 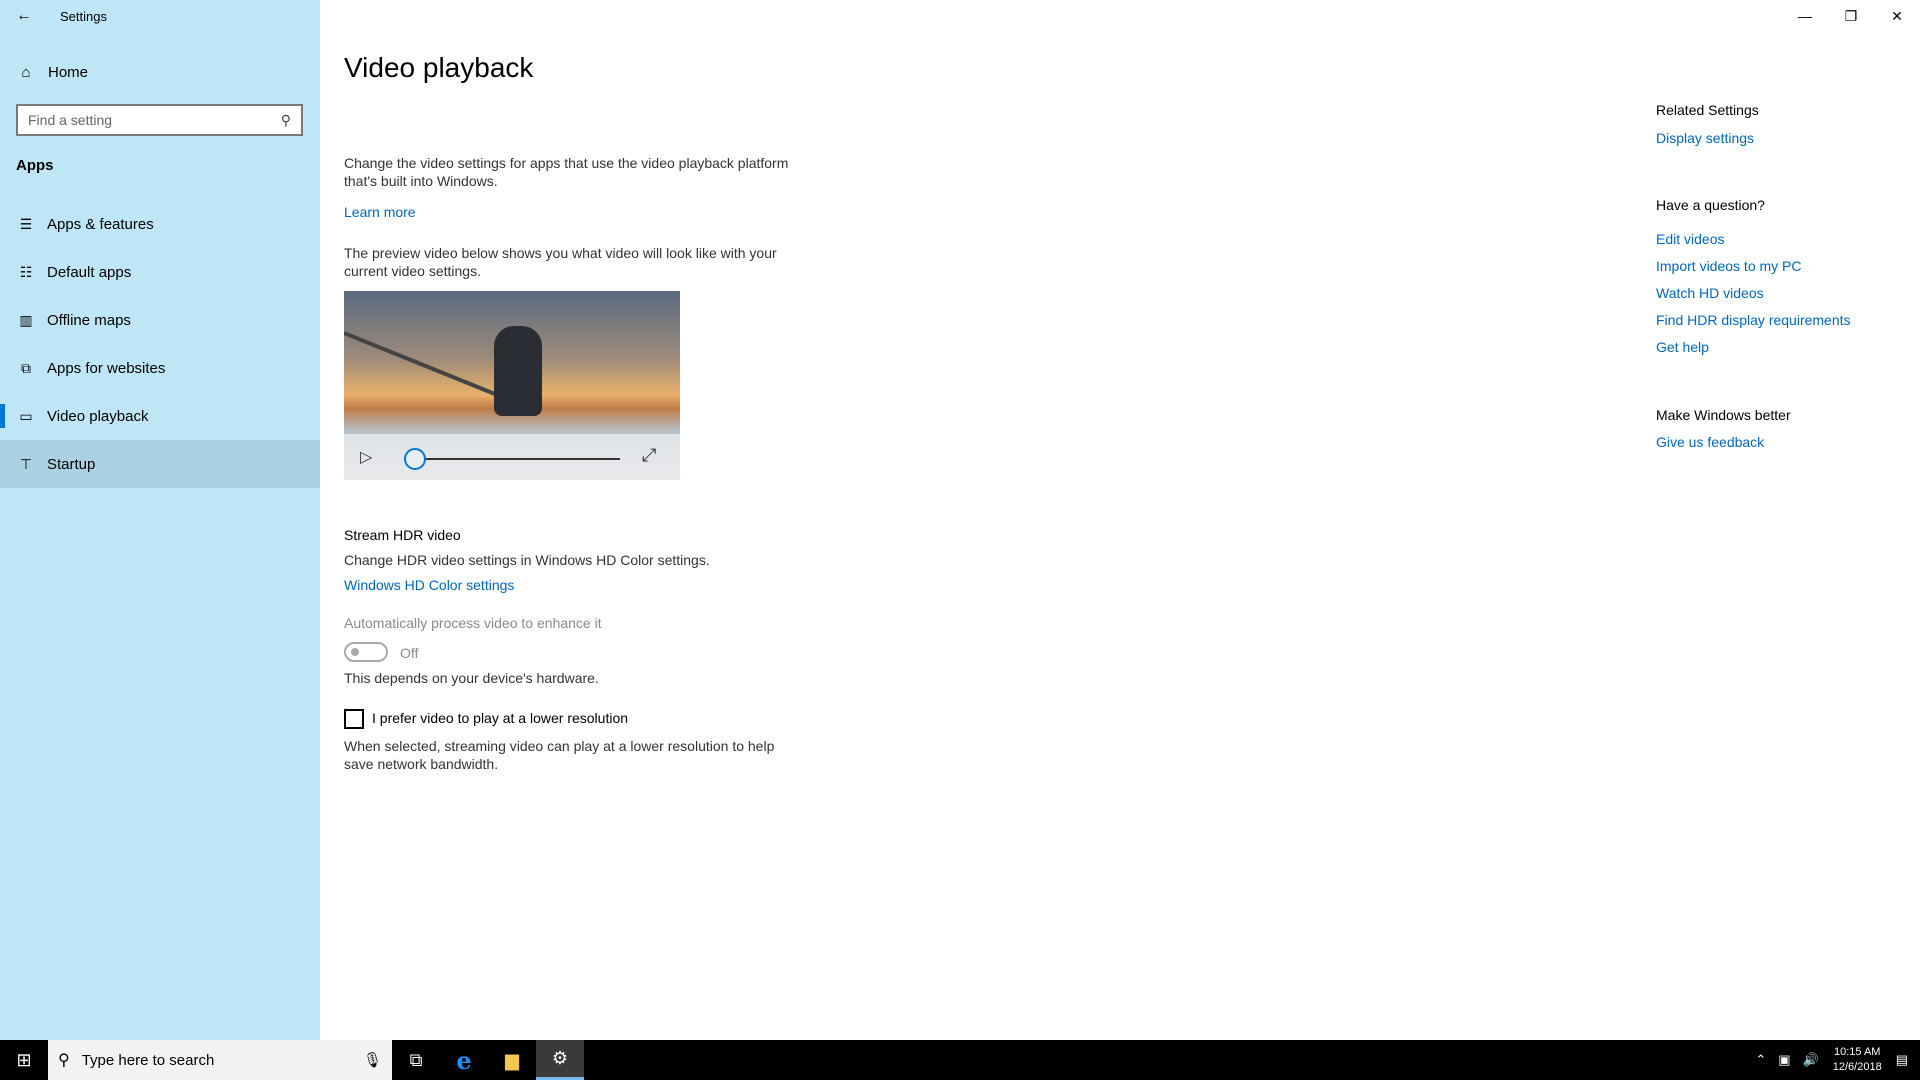 What do you see at coordinates (1857, 1052) in the screenshot?
I see `clock-time: 10:15 AM` at bounding box center [1857, 1052].